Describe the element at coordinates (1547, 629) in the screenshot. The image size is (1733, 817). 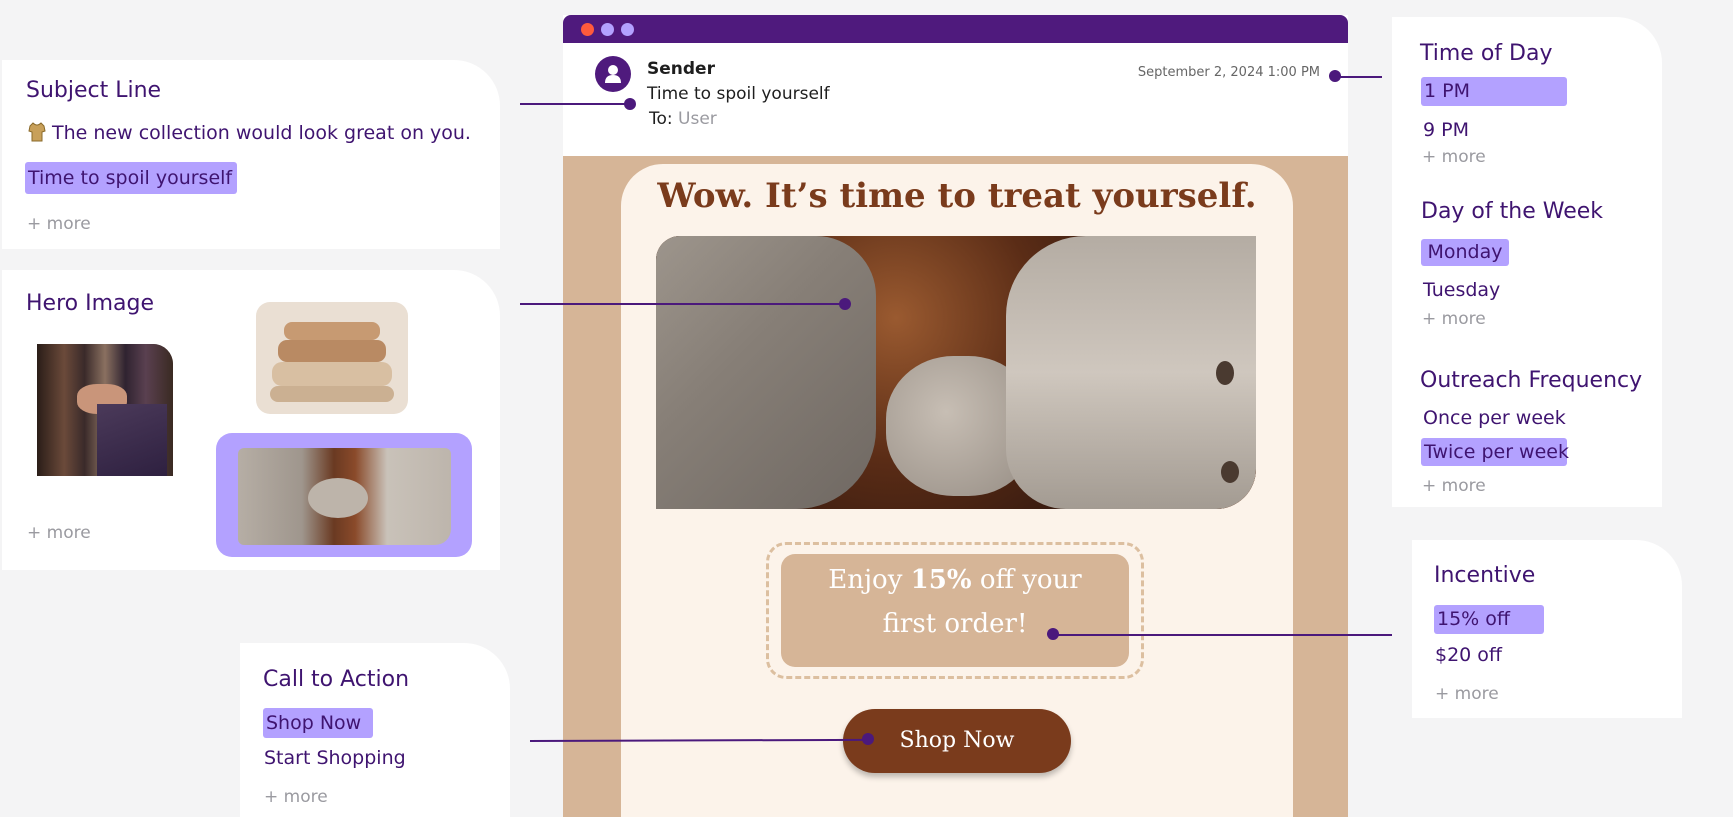
I see `incentive-card: Incentive 15% off $20 off + more` at that location.